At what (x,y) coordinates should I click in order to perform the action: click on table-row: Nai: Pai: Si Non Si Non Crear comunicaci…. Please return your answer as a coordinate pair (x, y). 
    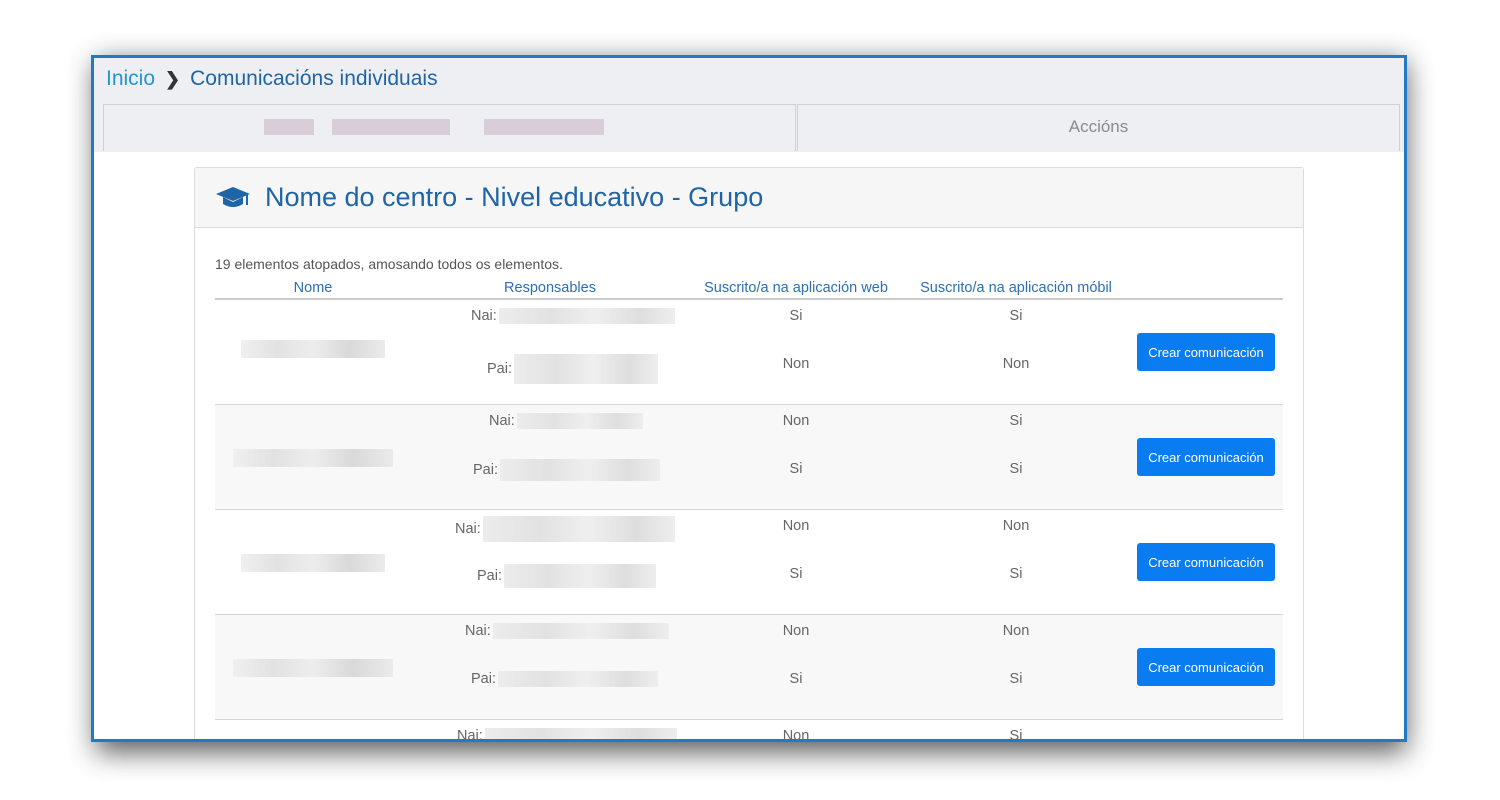
    Looking at the image, I should click on (749, 352).